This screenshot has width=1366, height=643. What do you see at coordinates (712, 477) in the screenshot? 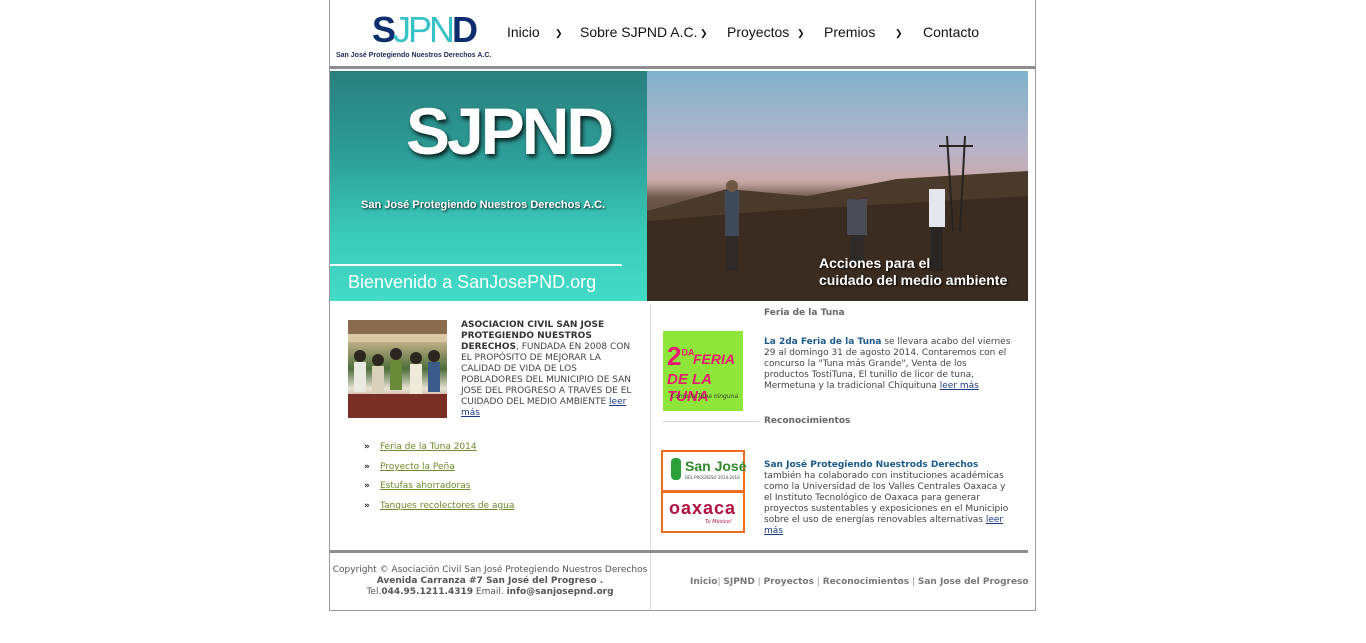
I see `san-jose-logo-subtext: DEL PROGRESO 2014-2016` at bounding box center [712, 477].